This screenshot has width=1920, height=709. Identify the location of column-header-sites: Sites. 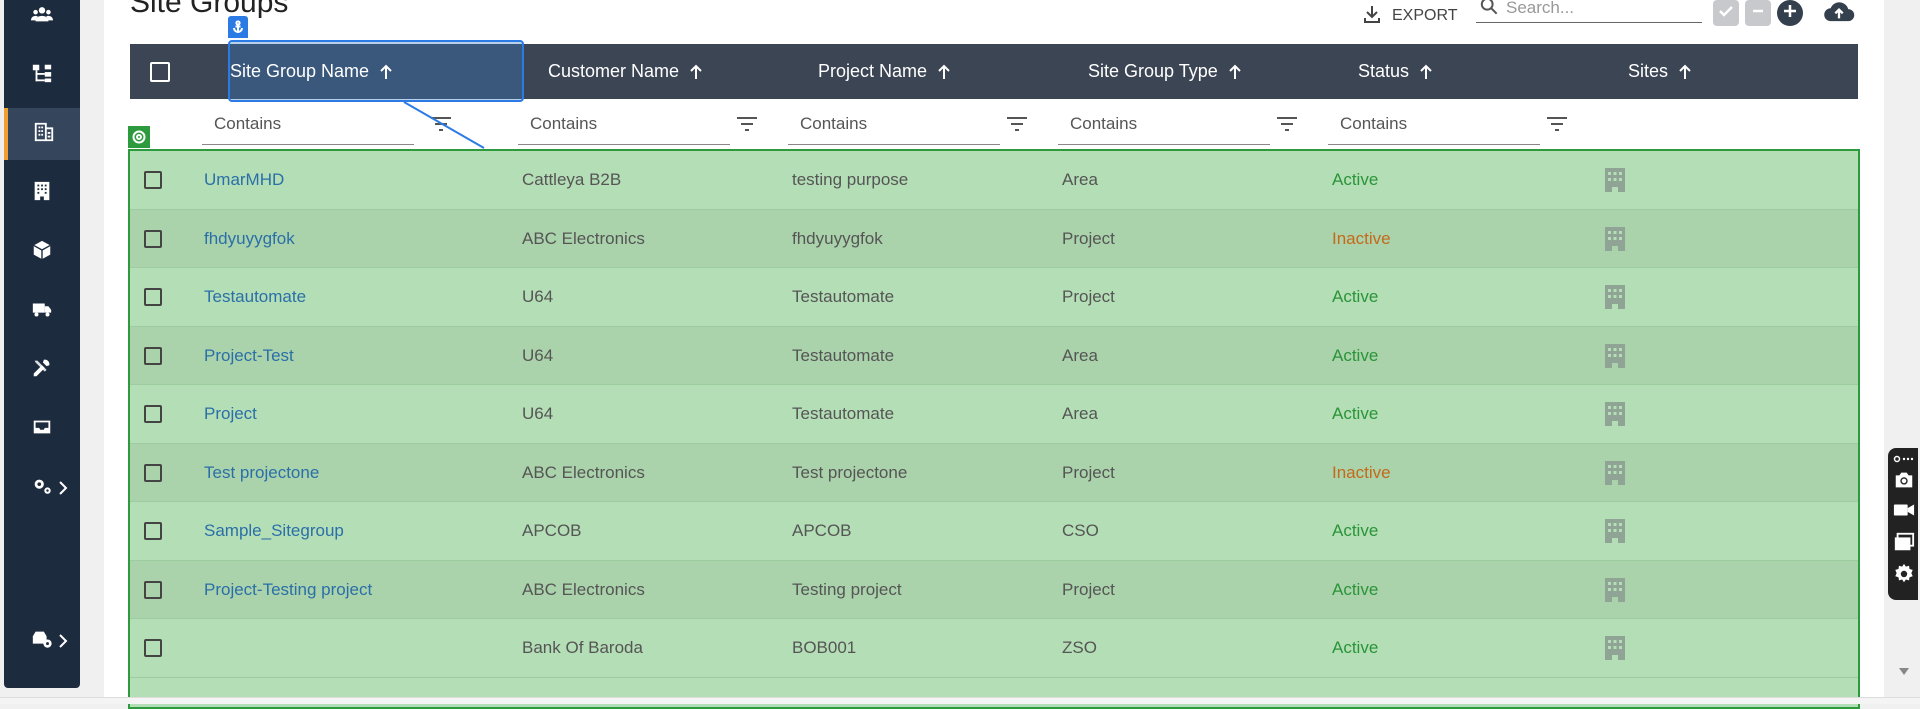
(1660, 71).